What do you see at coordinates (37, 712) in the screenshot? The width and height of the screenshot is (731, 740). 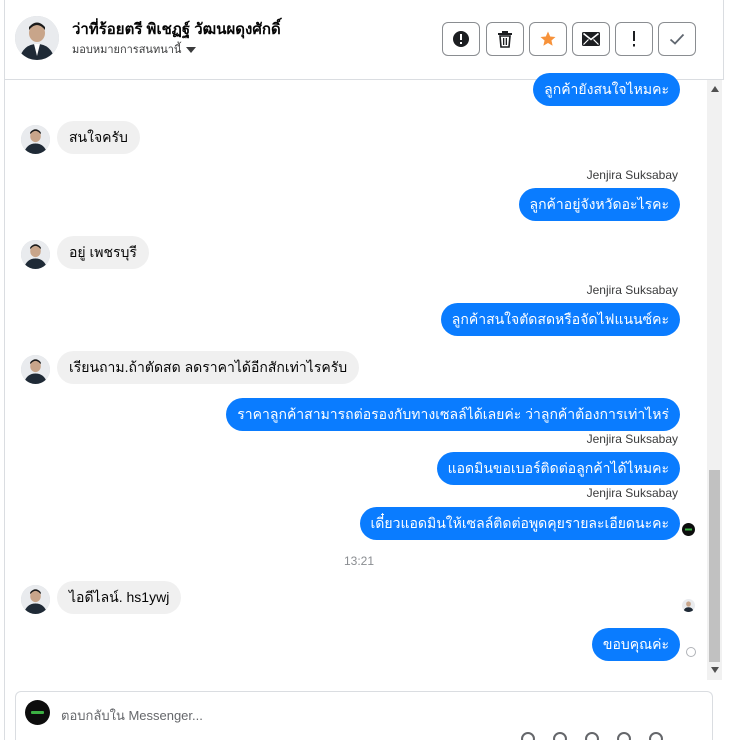 I see `page-avatar` at bounding box center [37, 712].